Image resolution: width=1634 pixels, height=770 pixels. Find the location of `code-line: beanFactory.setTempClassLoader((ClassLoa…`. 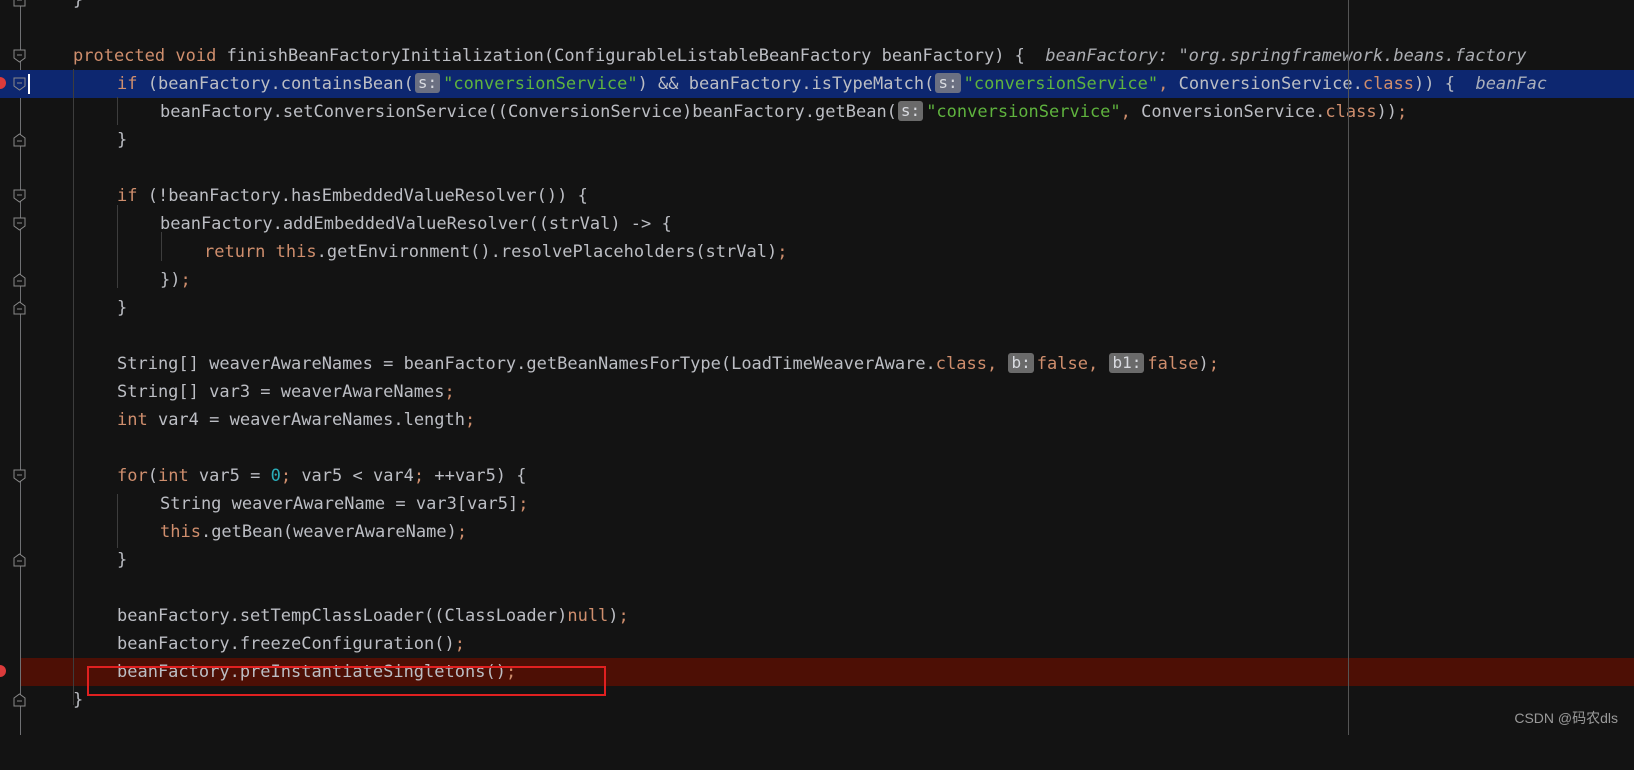

code-line: beanFactory.setTempClassLoader((ClassLoa… is located at coordinates (817, 616).